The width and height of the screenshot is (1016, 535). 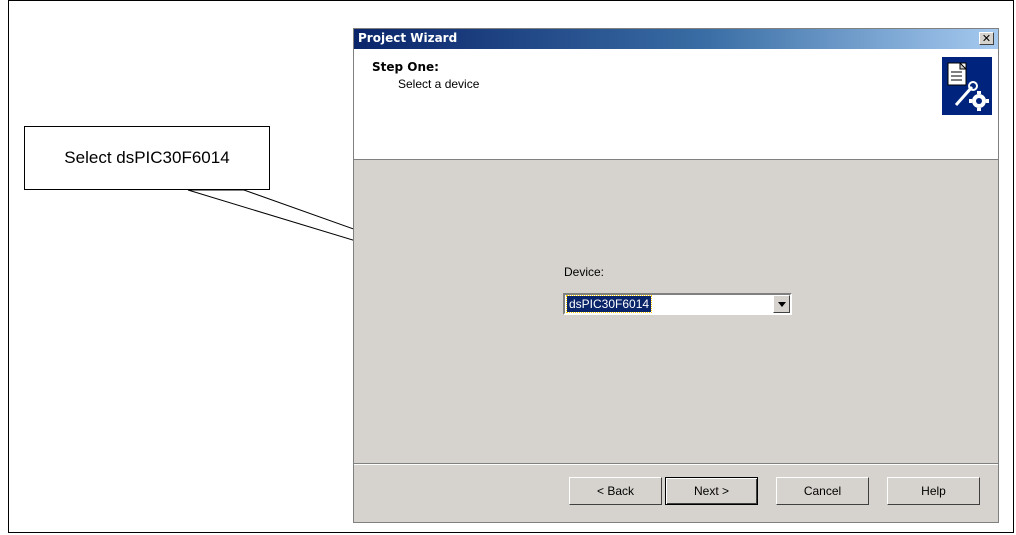 I want to click on dropdown-button, so click(x=781, y=304).